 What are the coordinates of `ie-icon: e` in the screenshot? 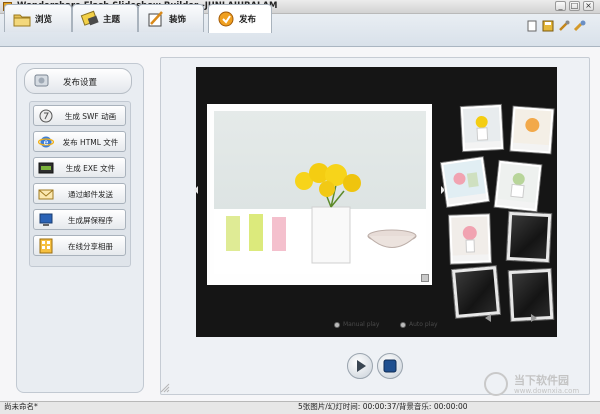 It's located at (46, 142).